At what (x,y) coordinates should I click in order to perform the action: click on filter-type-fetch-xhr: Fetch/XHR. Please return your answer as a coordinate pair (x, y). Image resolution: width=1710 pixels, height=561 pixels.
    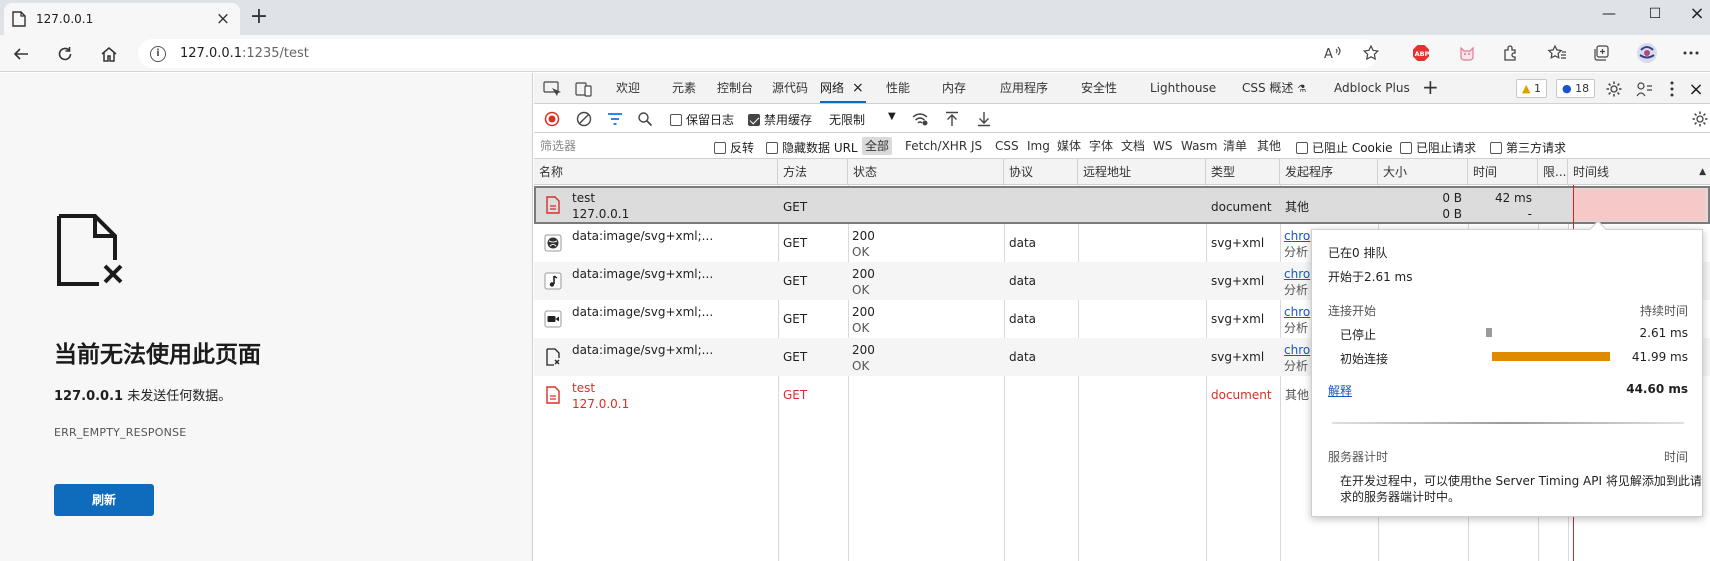
    Looking at the image, I should click on (936, 146).